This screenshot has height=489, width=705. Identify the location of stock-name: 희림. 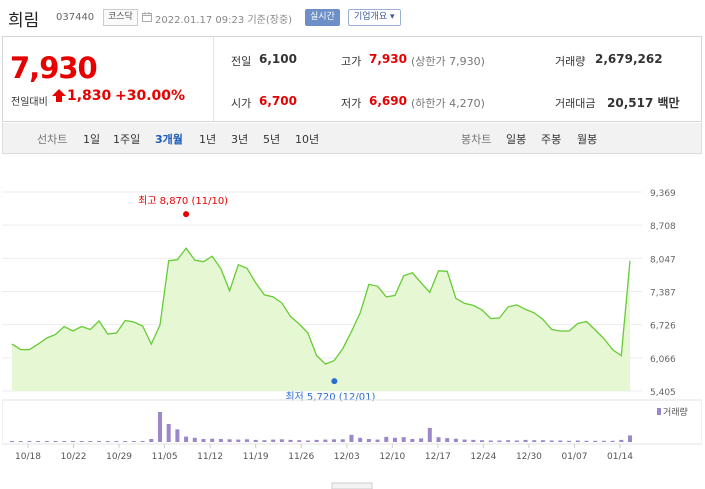
(23, 18).